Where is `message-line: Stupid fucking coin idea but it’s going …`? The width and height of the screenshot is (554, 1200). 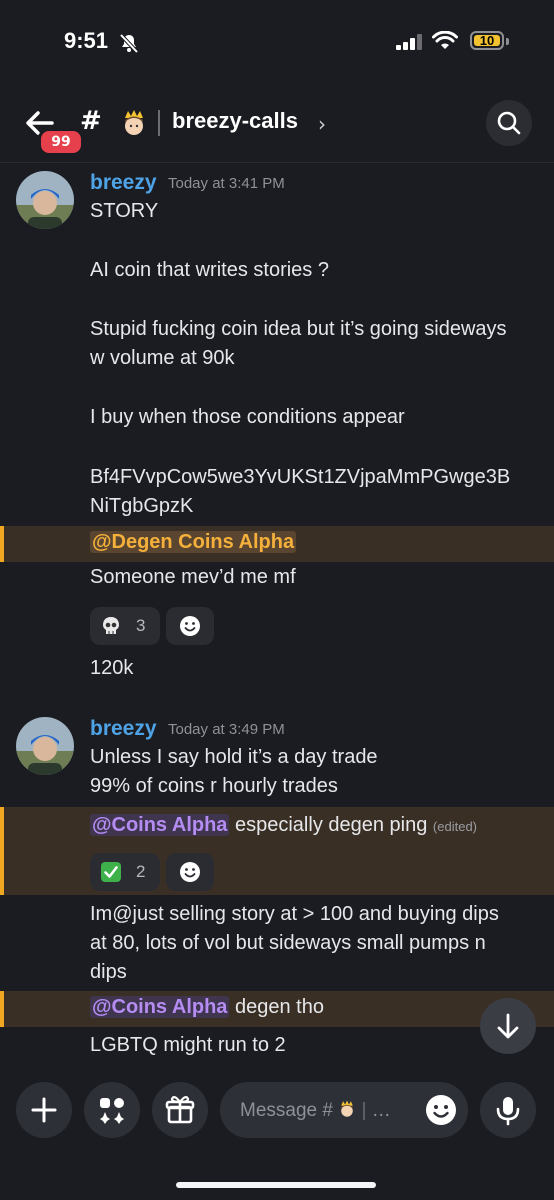
message-line: Stupid fucking coin idea but it’s going … is located at coordinates (298, 329).